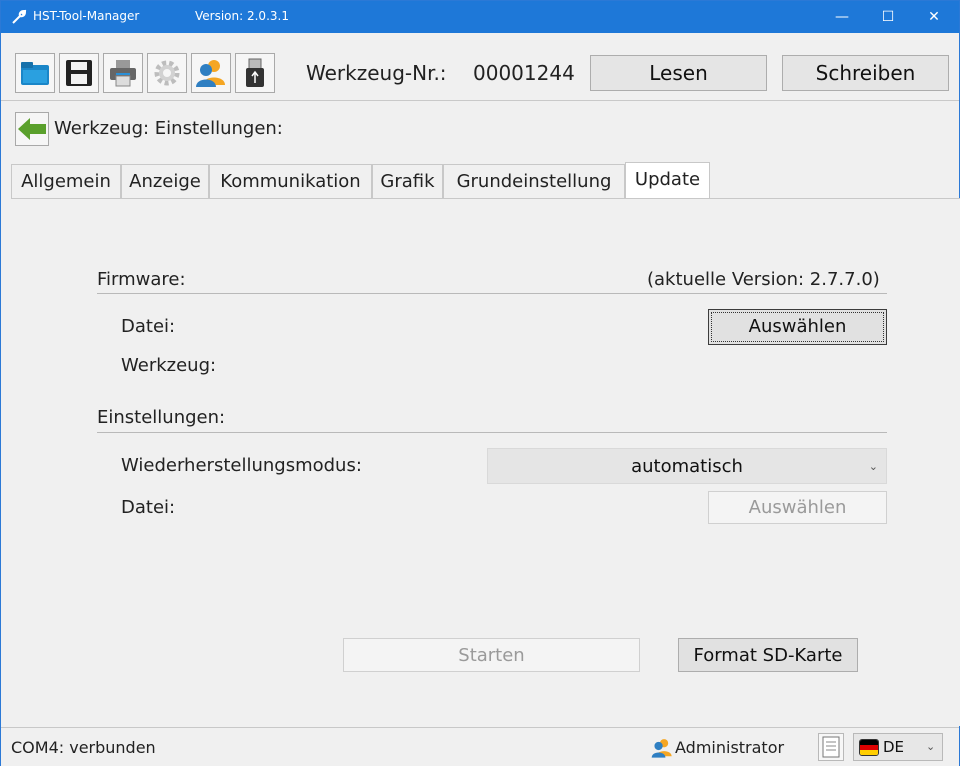 The image size is (960, 766). I want to click on toolbar-divider, so click(480, 100).